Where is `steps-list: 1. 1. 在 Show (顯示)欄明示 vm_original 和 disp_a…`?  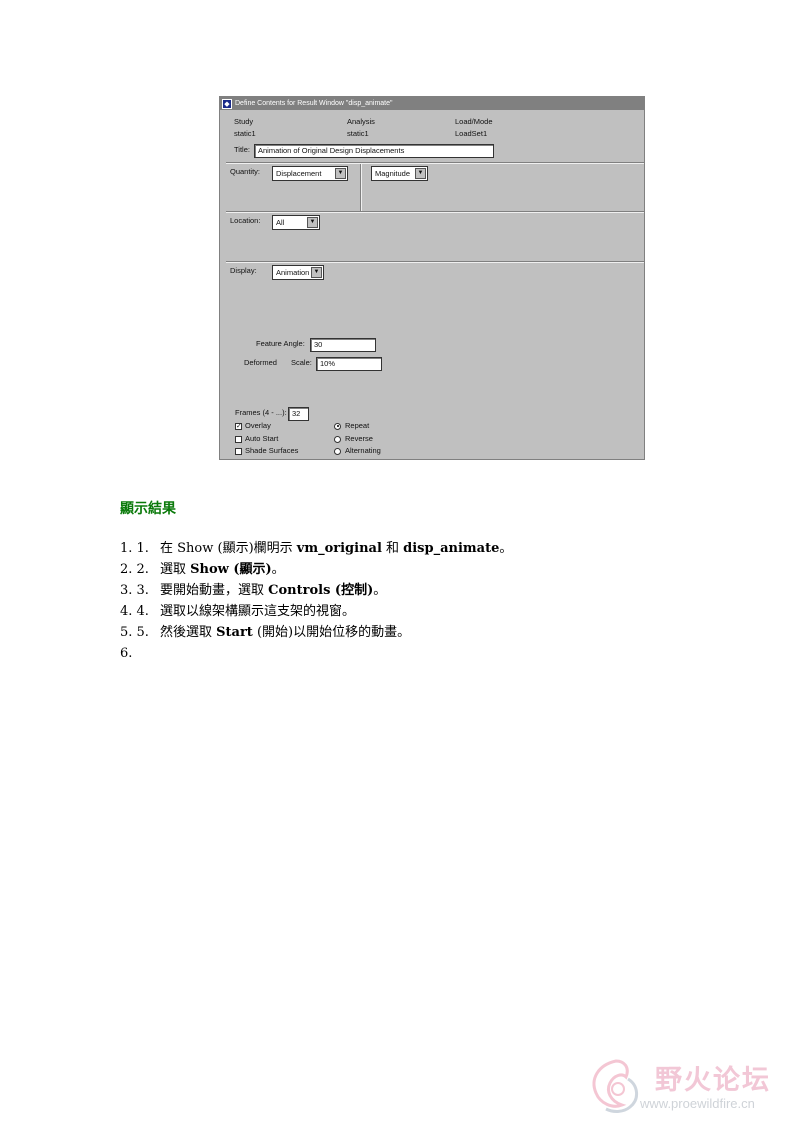 steps-list: 1. 1. 在 Show (顯示)欄明示 vm_original 和 disp_a… is located at coordinates (316, 601).